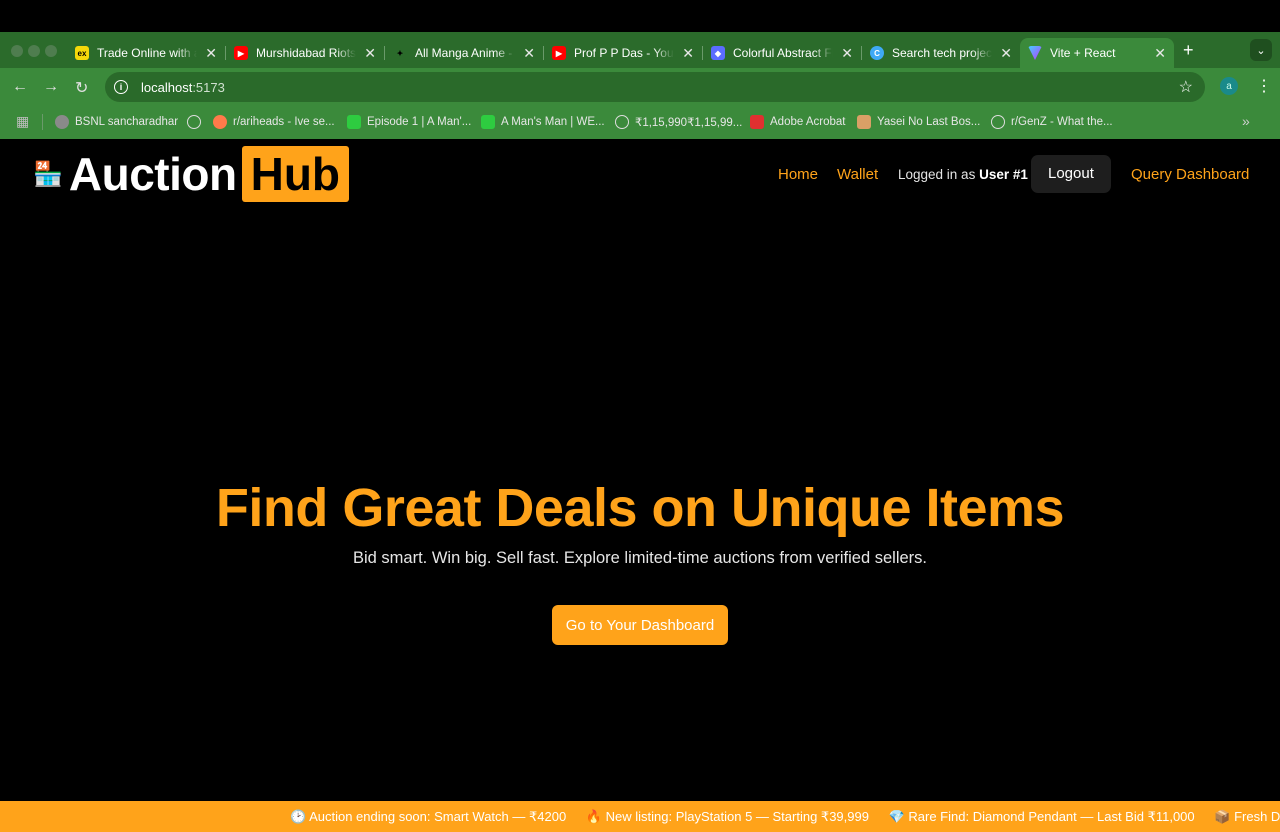  I want to click on bsnl-icon, so click(62, 122).